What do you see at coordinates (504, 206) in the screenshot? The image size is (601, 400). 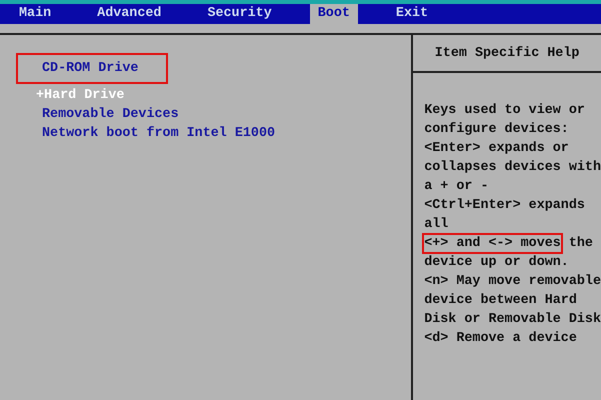 I see `help-text: <Ctrl+Enter> expands` at bounding box center [504, 206].